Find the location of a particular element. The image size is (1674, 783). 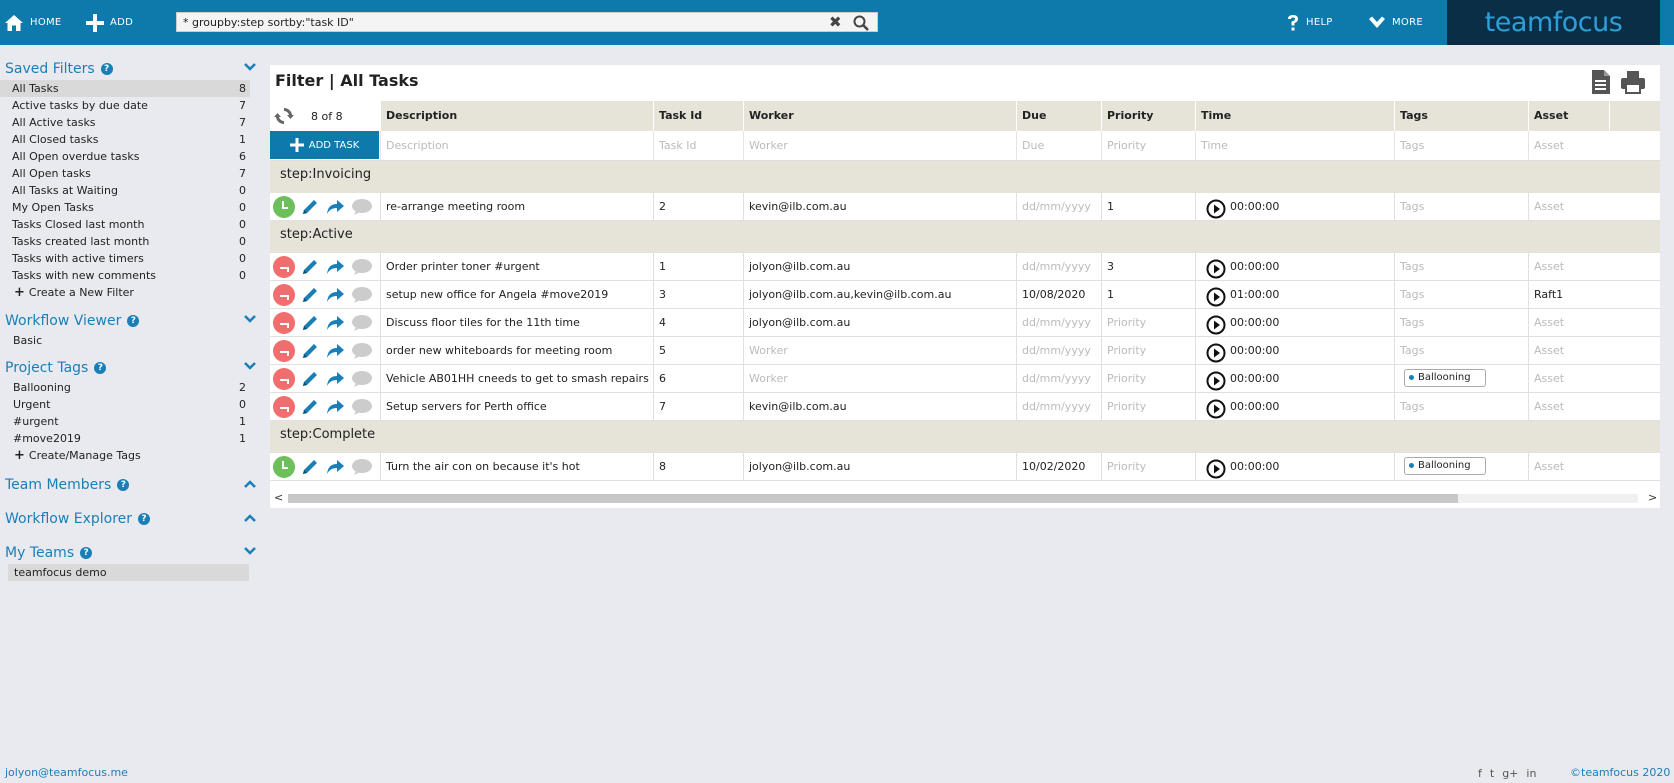

saved-filter-item: Tasks with active timers 0 is located at coordinates (125, 258).